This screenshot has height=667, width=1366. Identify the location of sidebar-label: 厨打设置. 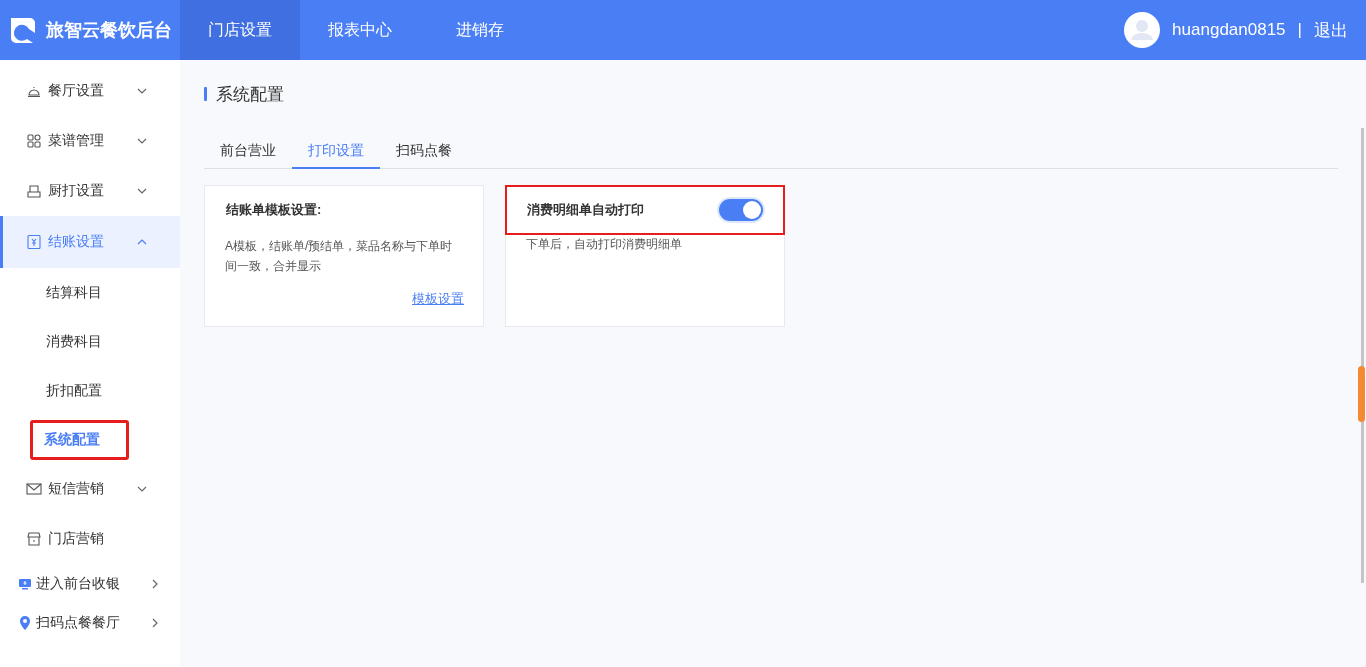
(76, 191).